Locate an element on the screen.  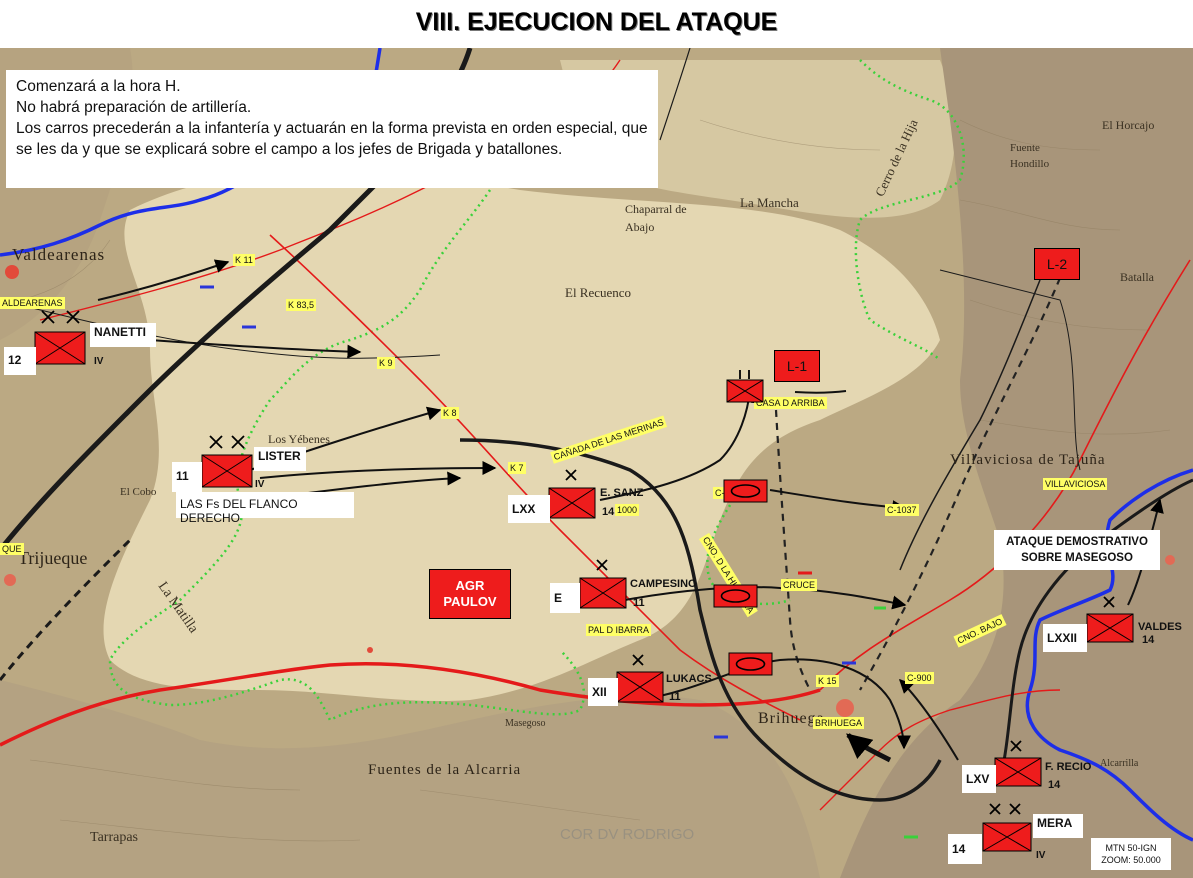
scale-line-1: MTN 50-IGN is located at coordinates (1131, 848).